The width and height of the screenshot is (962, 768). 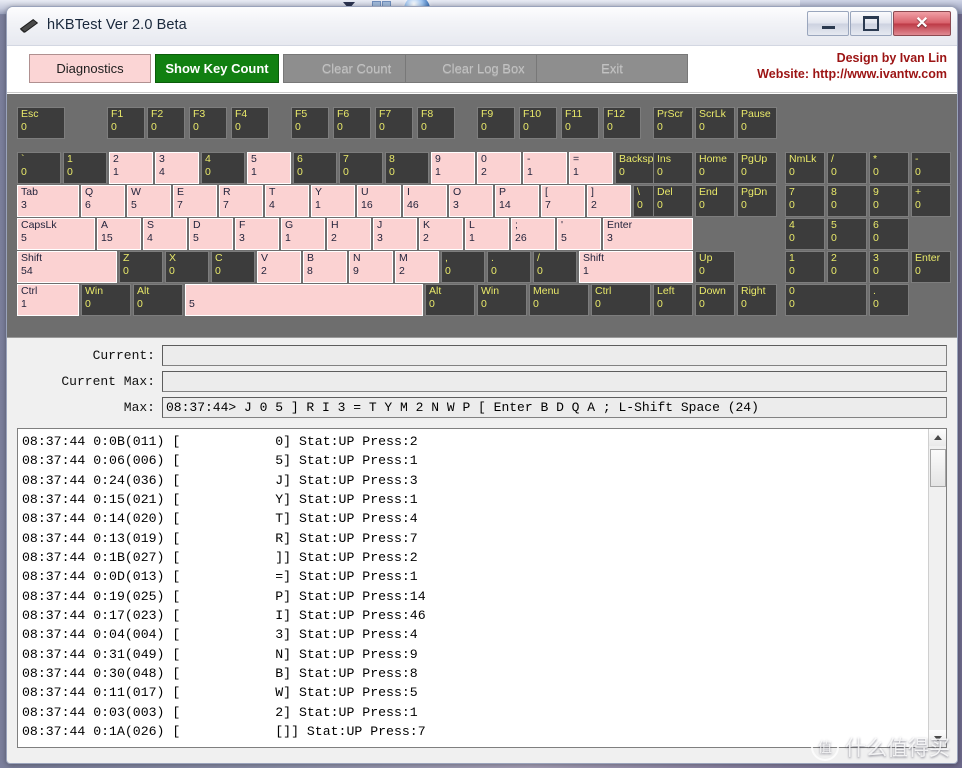 What do you see at coordinates (937, 437) in the screenshot?
I see `scroll-up-arrow` at bounding box center [937, 437].